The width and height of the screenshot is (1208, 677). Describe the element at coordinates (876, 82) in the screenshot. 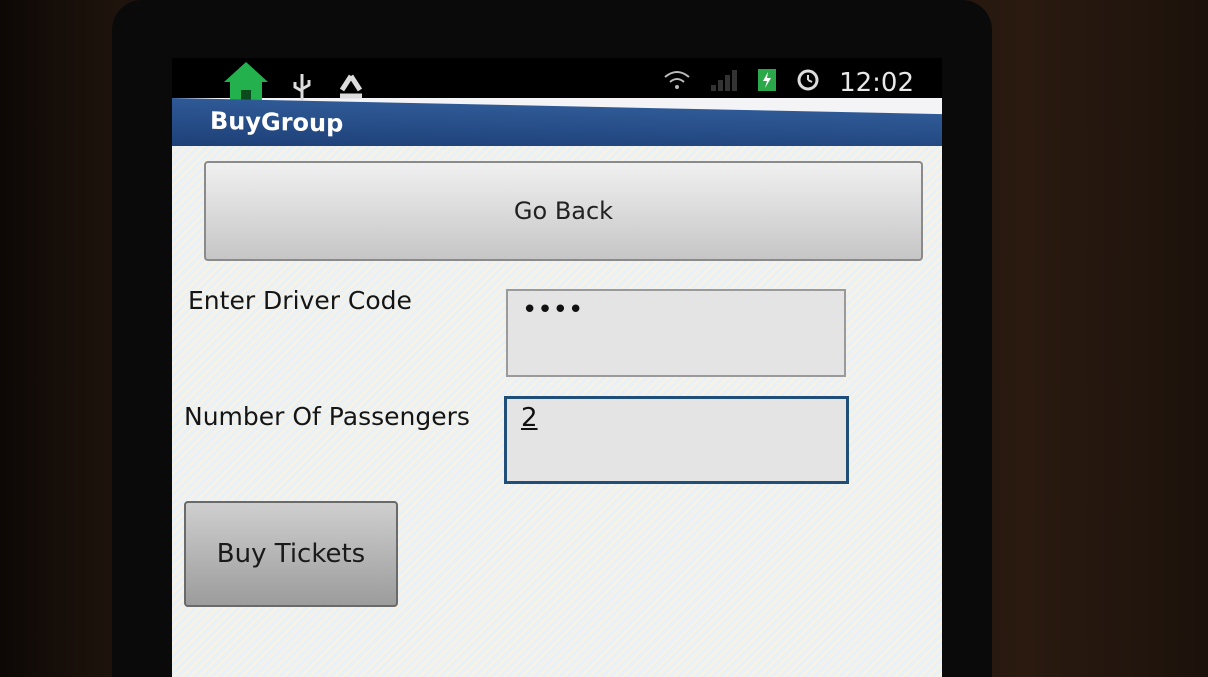

I see `status-time: 12:02` at that location.